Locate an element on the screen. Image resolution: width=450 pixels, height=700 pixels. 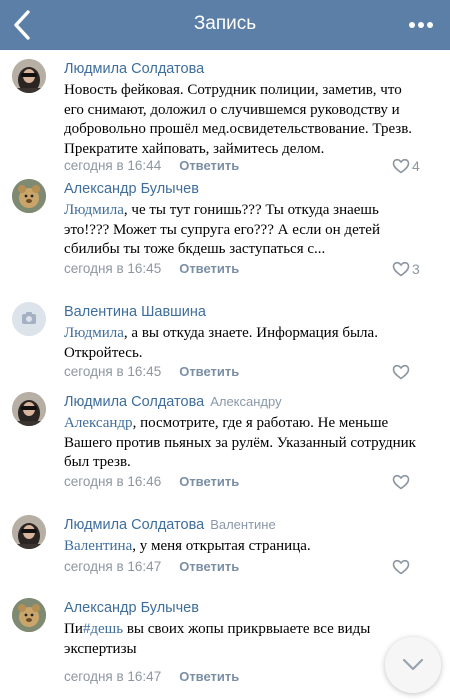
comment-meta: сегодня в 16:46 Ответить is located at coordinates (151, 481).